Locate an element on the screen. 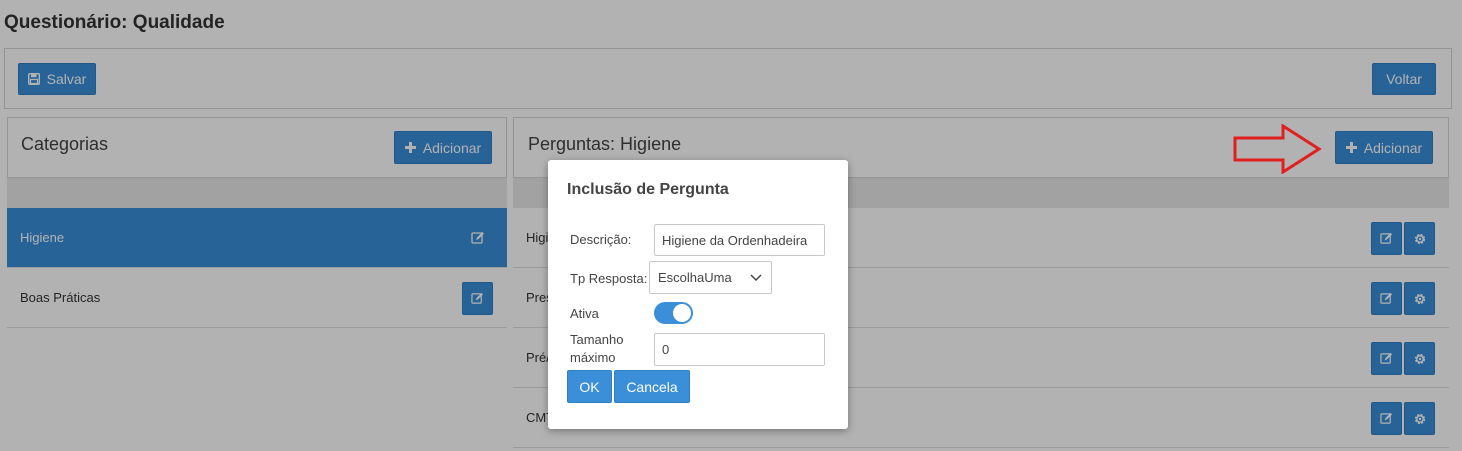  cancel-button: Cancela is located at coordinates (652, 386).